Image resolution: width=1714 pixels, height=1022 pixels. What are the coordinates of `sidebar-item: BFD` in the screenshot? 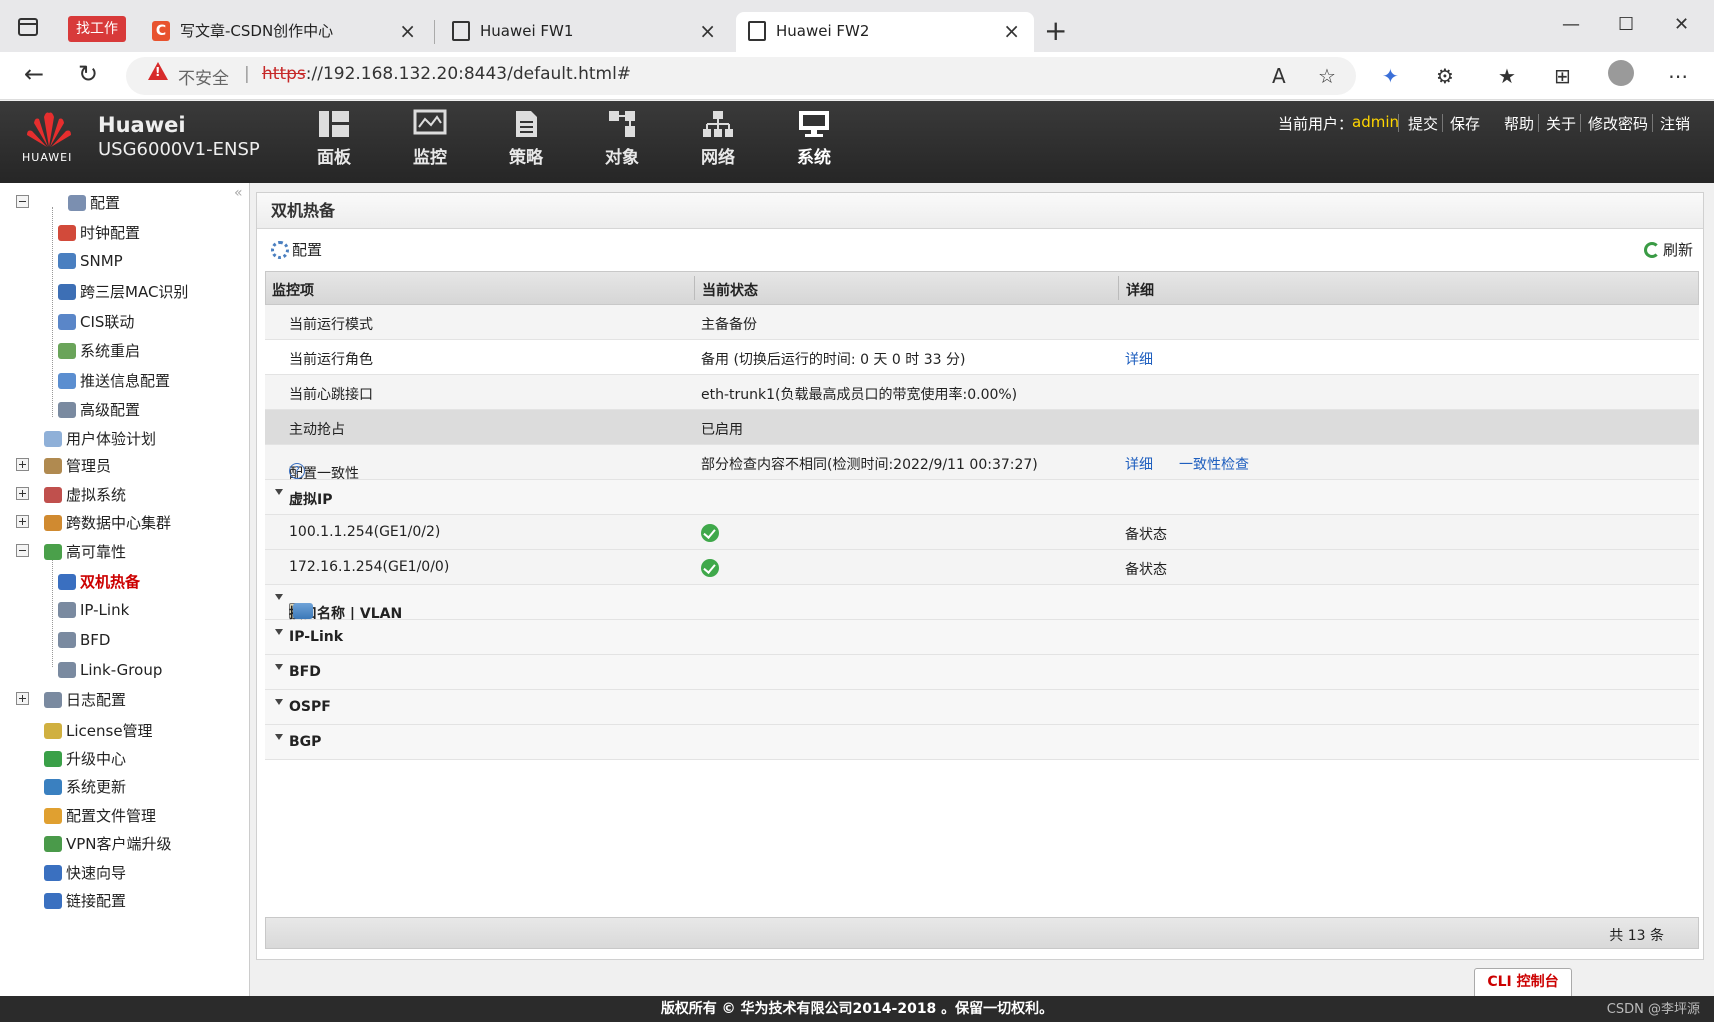 It's located at (84, 640).